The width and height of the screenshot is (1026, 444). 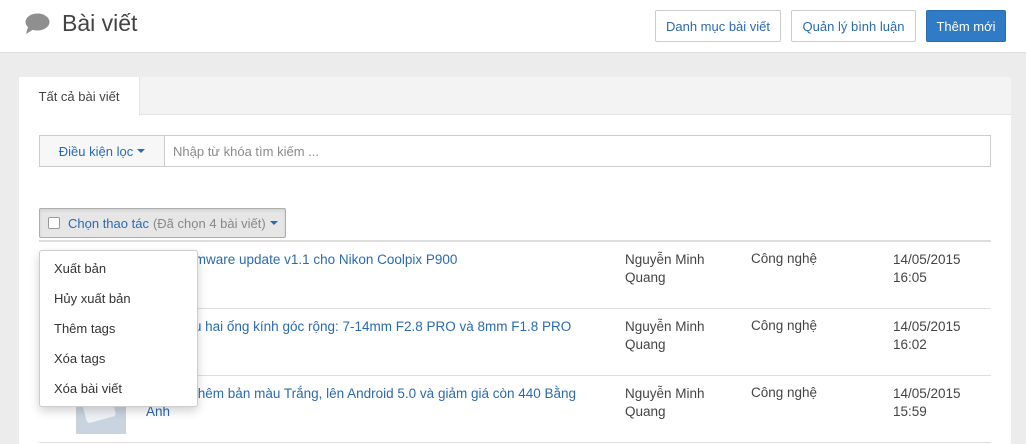 I want to click on menu-item-publish: Xuất bản, so click(x=118, y=269).